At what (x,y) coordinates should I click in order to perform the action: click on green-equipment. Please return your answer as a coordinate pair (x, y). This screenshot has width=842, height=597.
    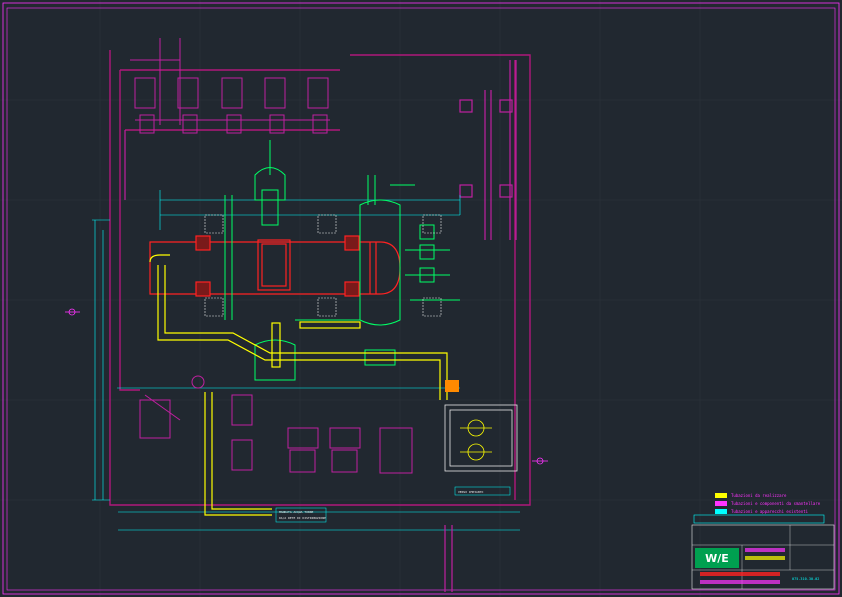
    Looking at the image, I should click on (342, 260).